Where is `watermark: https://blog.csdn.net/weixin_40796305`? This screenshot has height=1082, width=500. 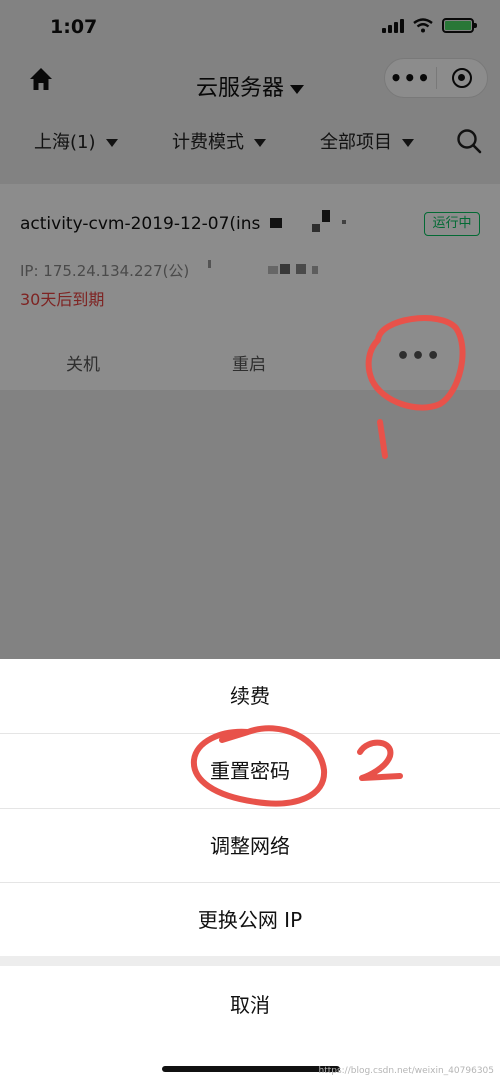
watermark: https://blog.csdn.net/weixin_40796305 is located at coordinates (406, 1071).